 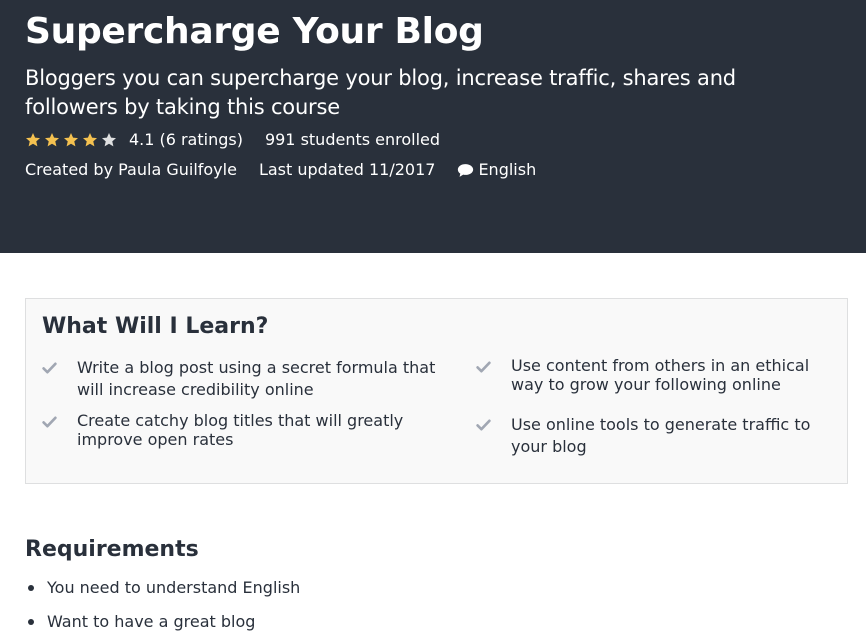 What do you see at coordinates (151, 621) in the screenshot?
I see `requirement-text: Want to have a great blog` at bounding box center [151, 621].